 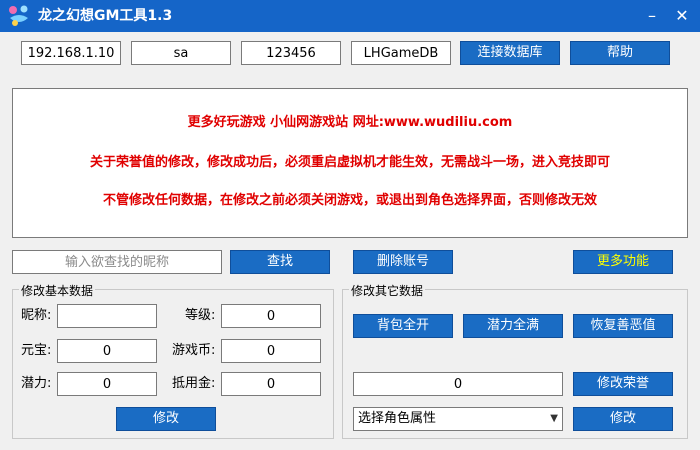 I want to click on connect-db-button: 连接数据库, so click(x=510, y=53).